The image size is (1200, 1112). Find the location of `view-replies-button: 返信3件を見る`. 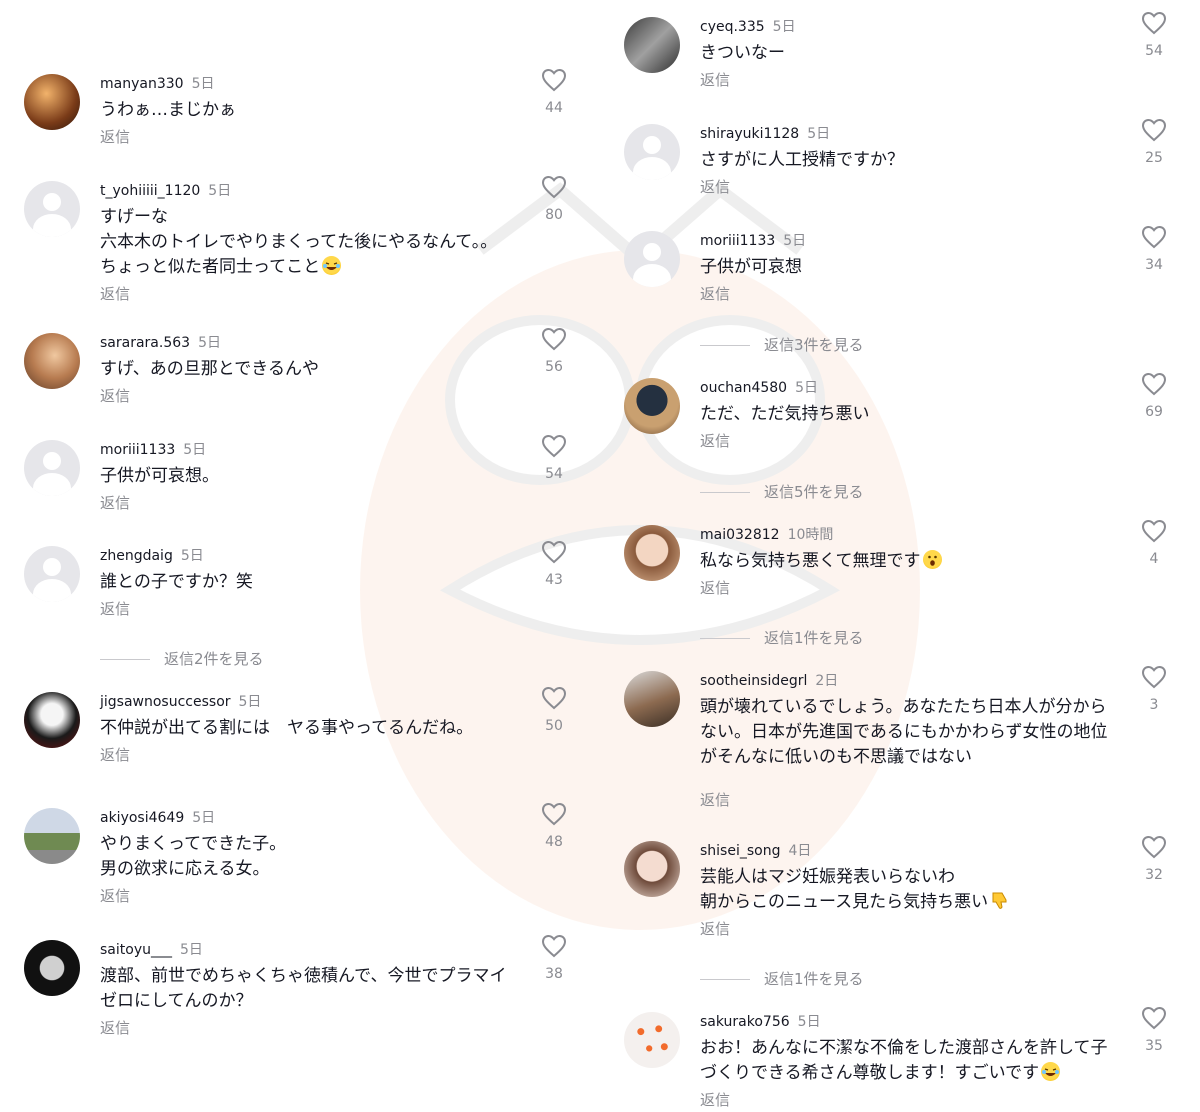

view-replies-button: 返信3件を見る is located at coordinates (782, 344).